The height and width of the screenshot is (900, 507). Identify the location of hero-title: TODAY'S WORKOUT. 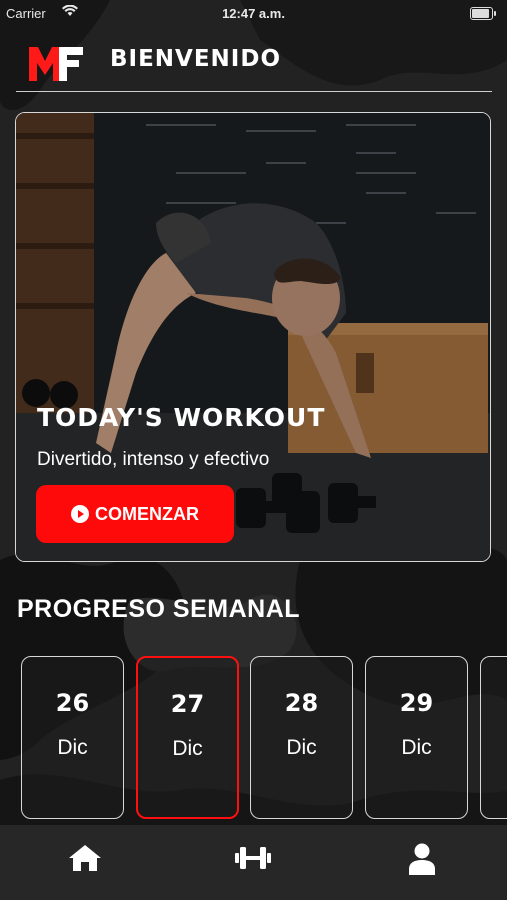
(181, 417).